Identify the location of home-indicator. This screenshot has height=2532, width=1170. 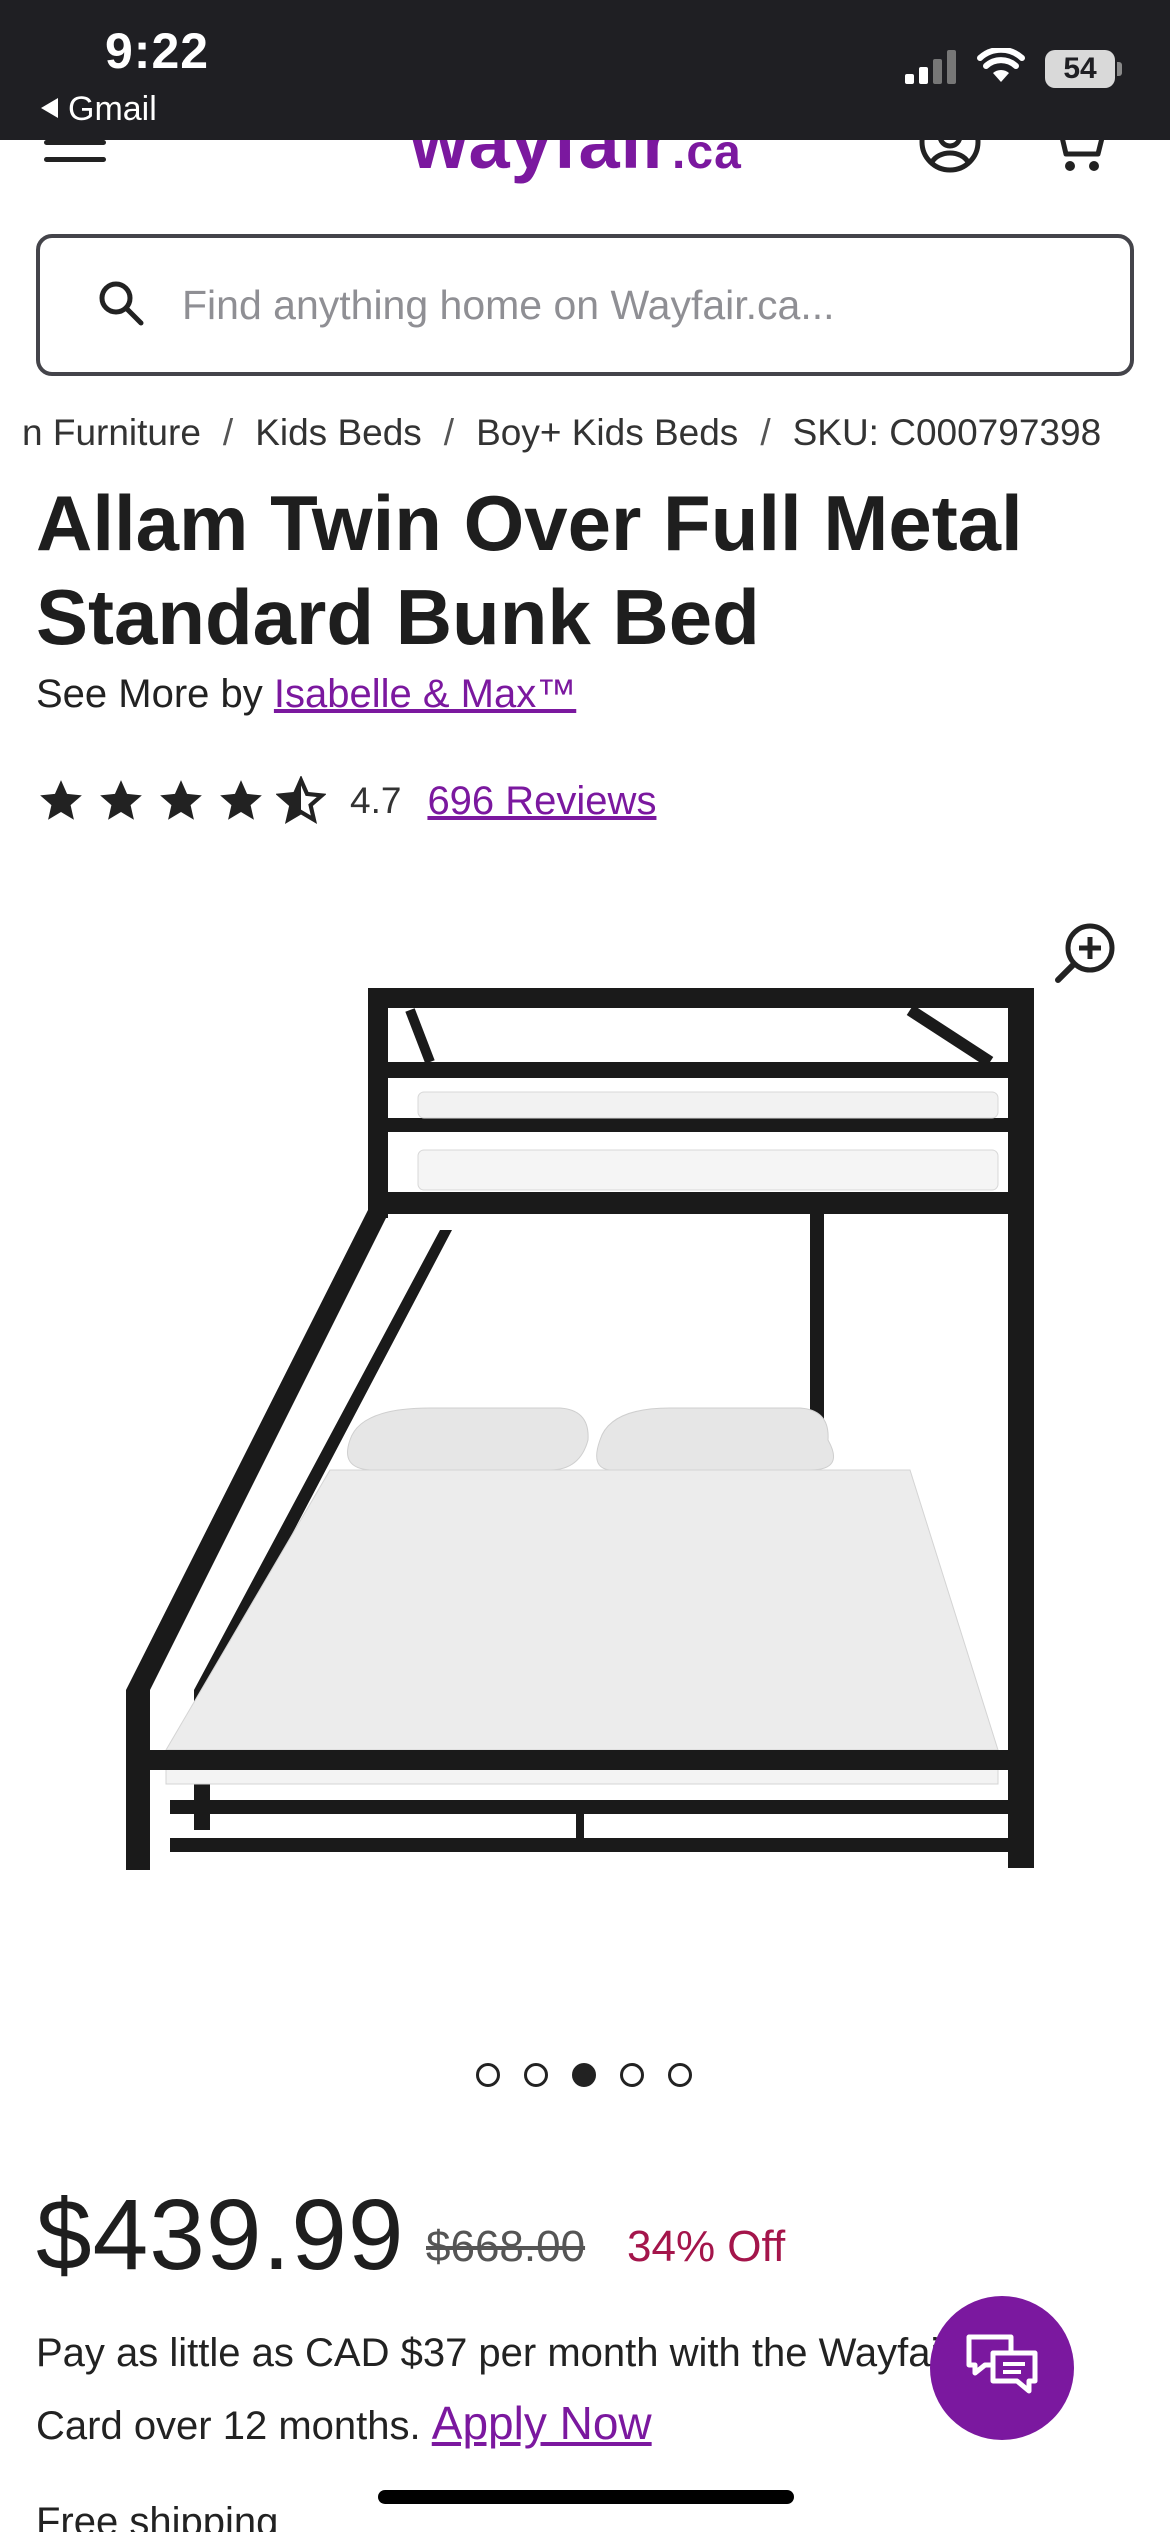
(586, 2497).